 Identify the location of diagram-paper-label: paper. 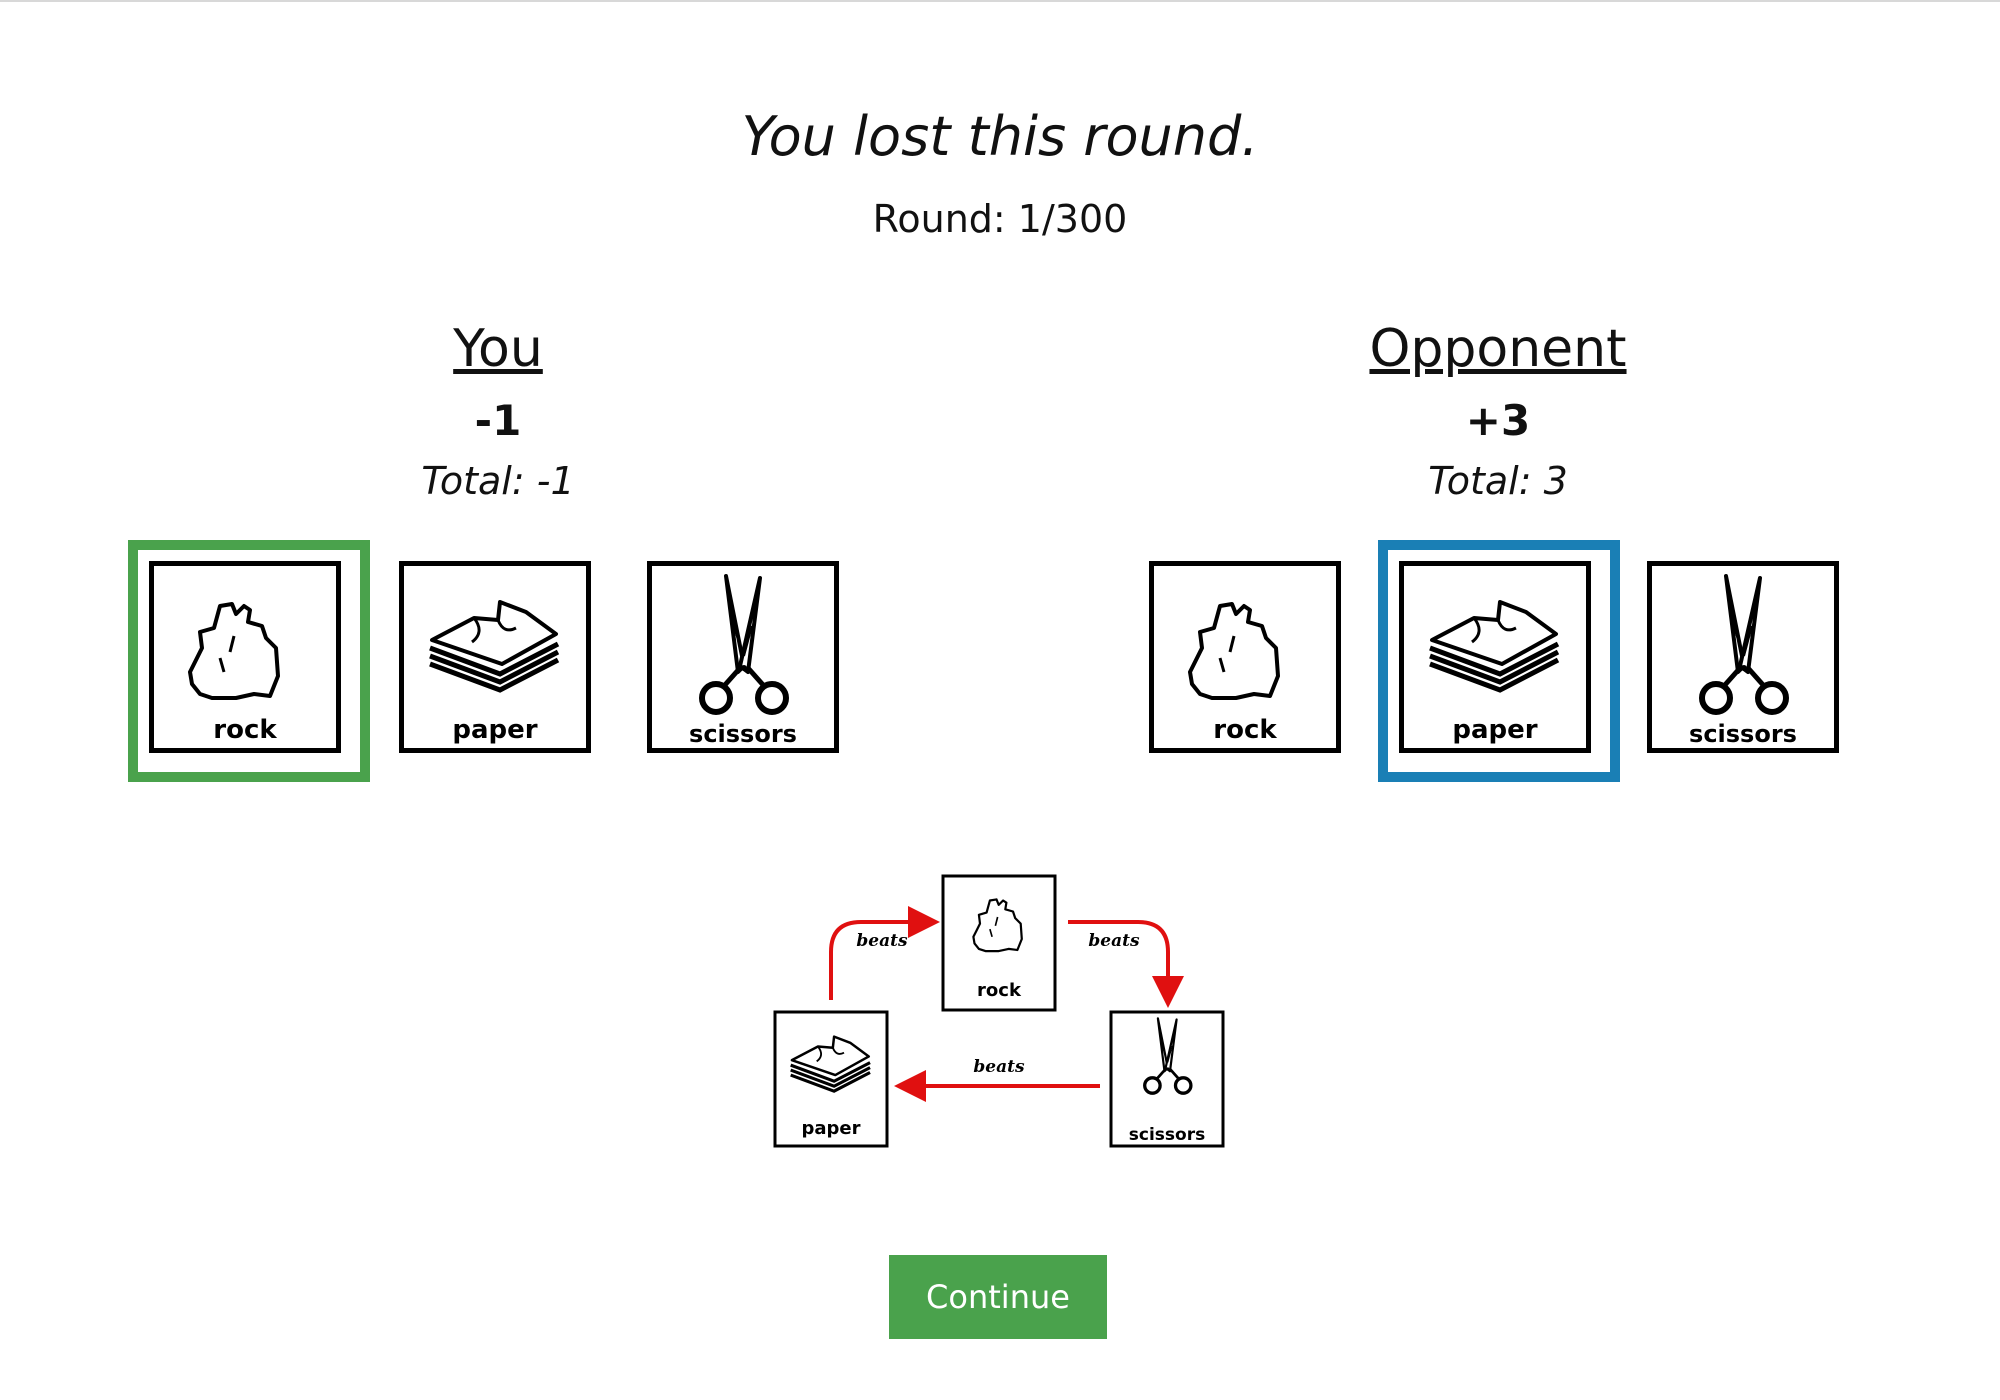
(830, 1128).